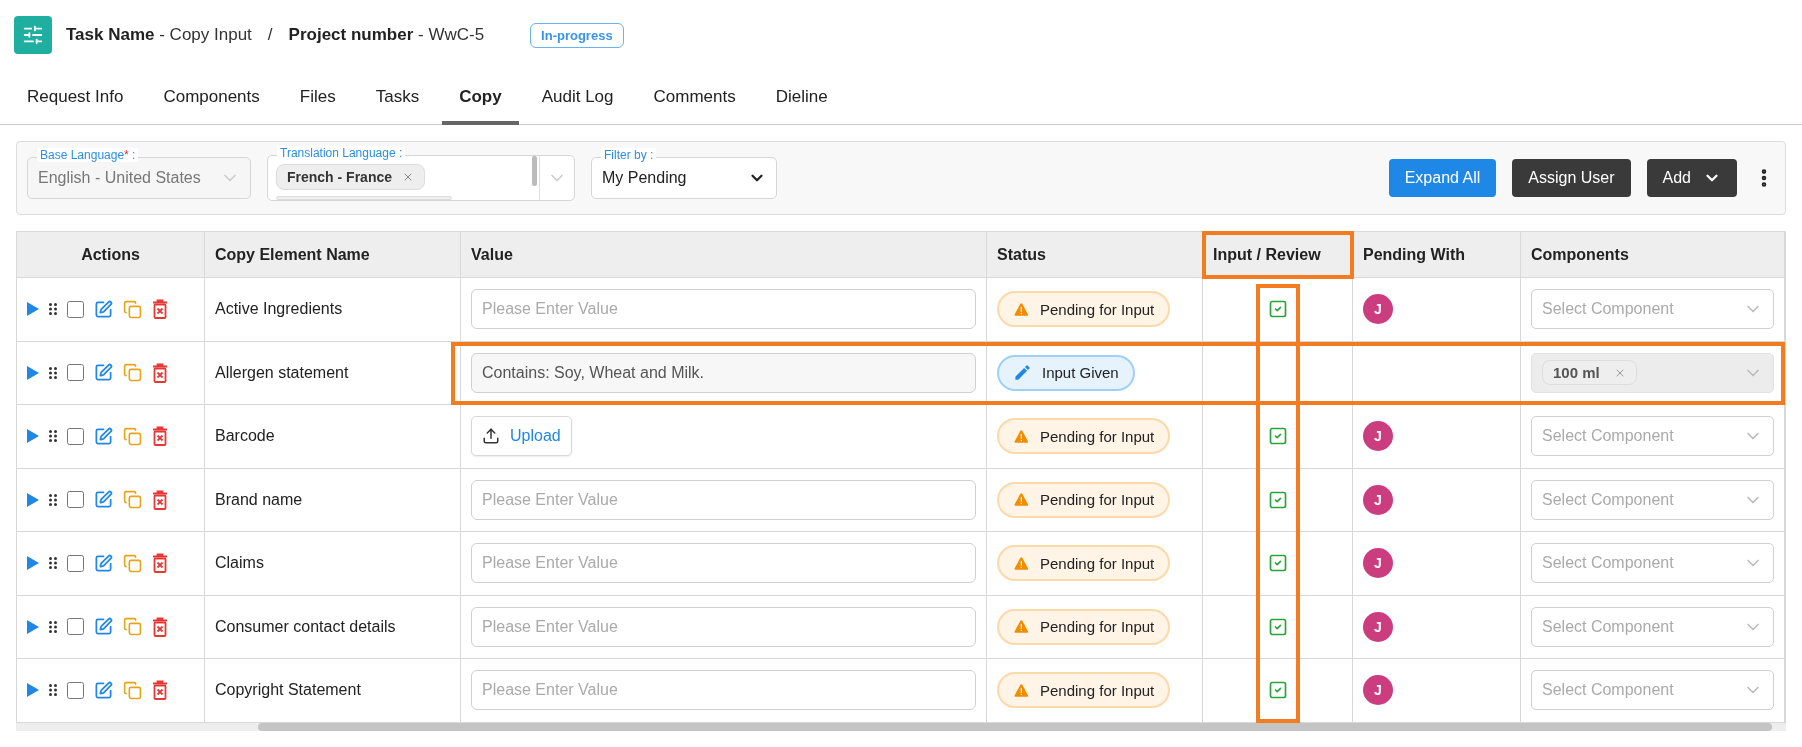 The height and width of the screenshot is (747, 1802). I want to click on column-header: Input / Review, so click(1278, 255).